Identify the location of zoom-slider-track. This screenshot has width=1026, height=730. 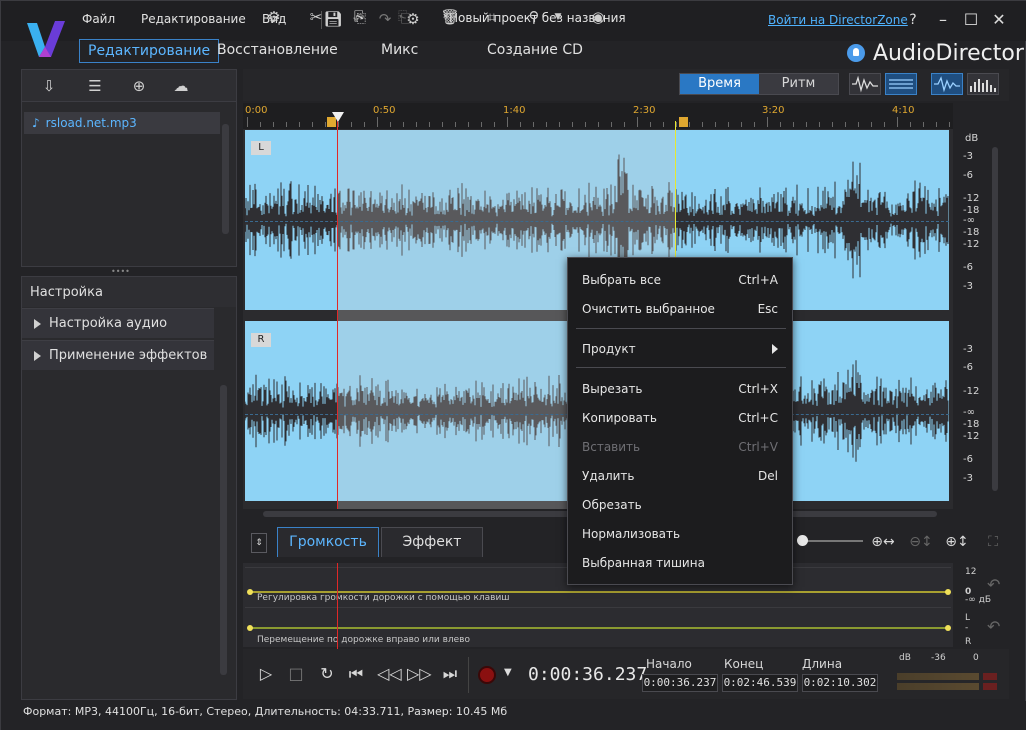
(832, 541).